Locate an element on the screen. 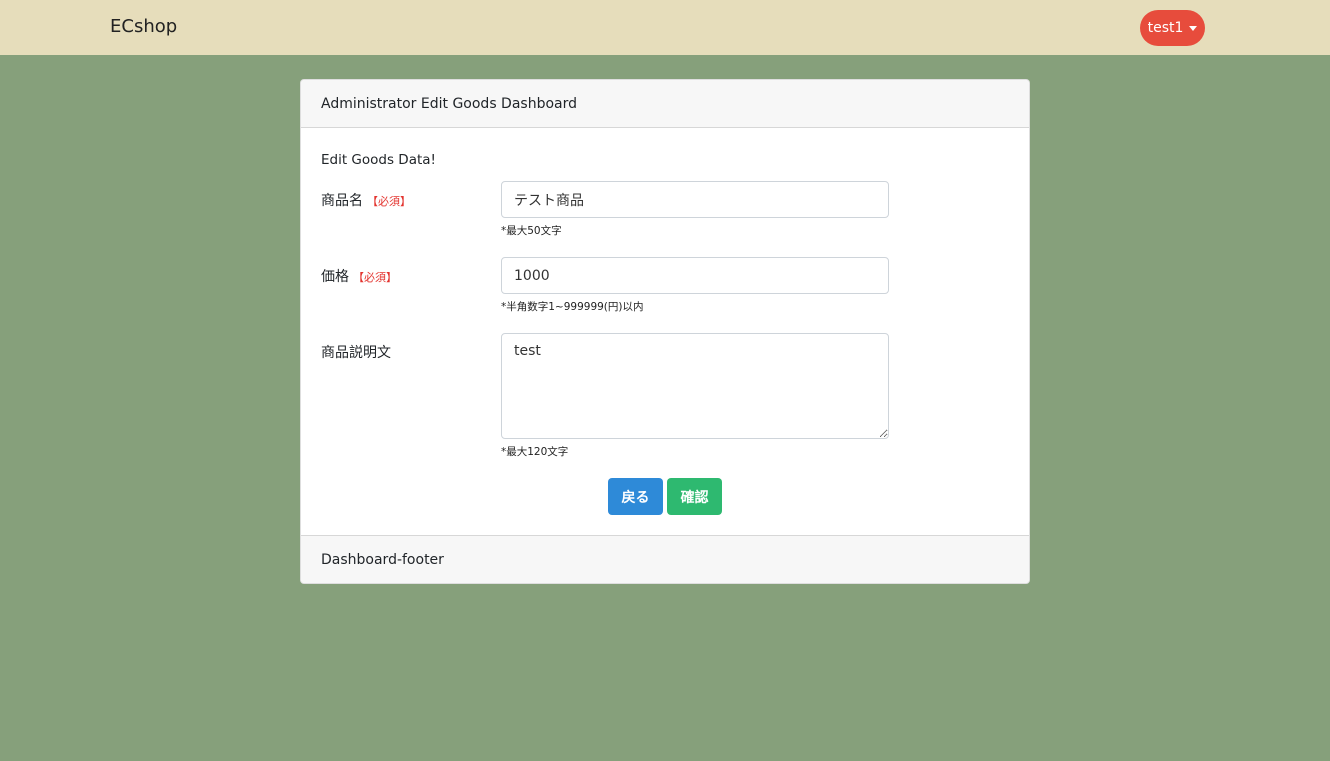 The height and width of the screenshot is (761, 1330). product-name-input is located at coordinates (695, 199).